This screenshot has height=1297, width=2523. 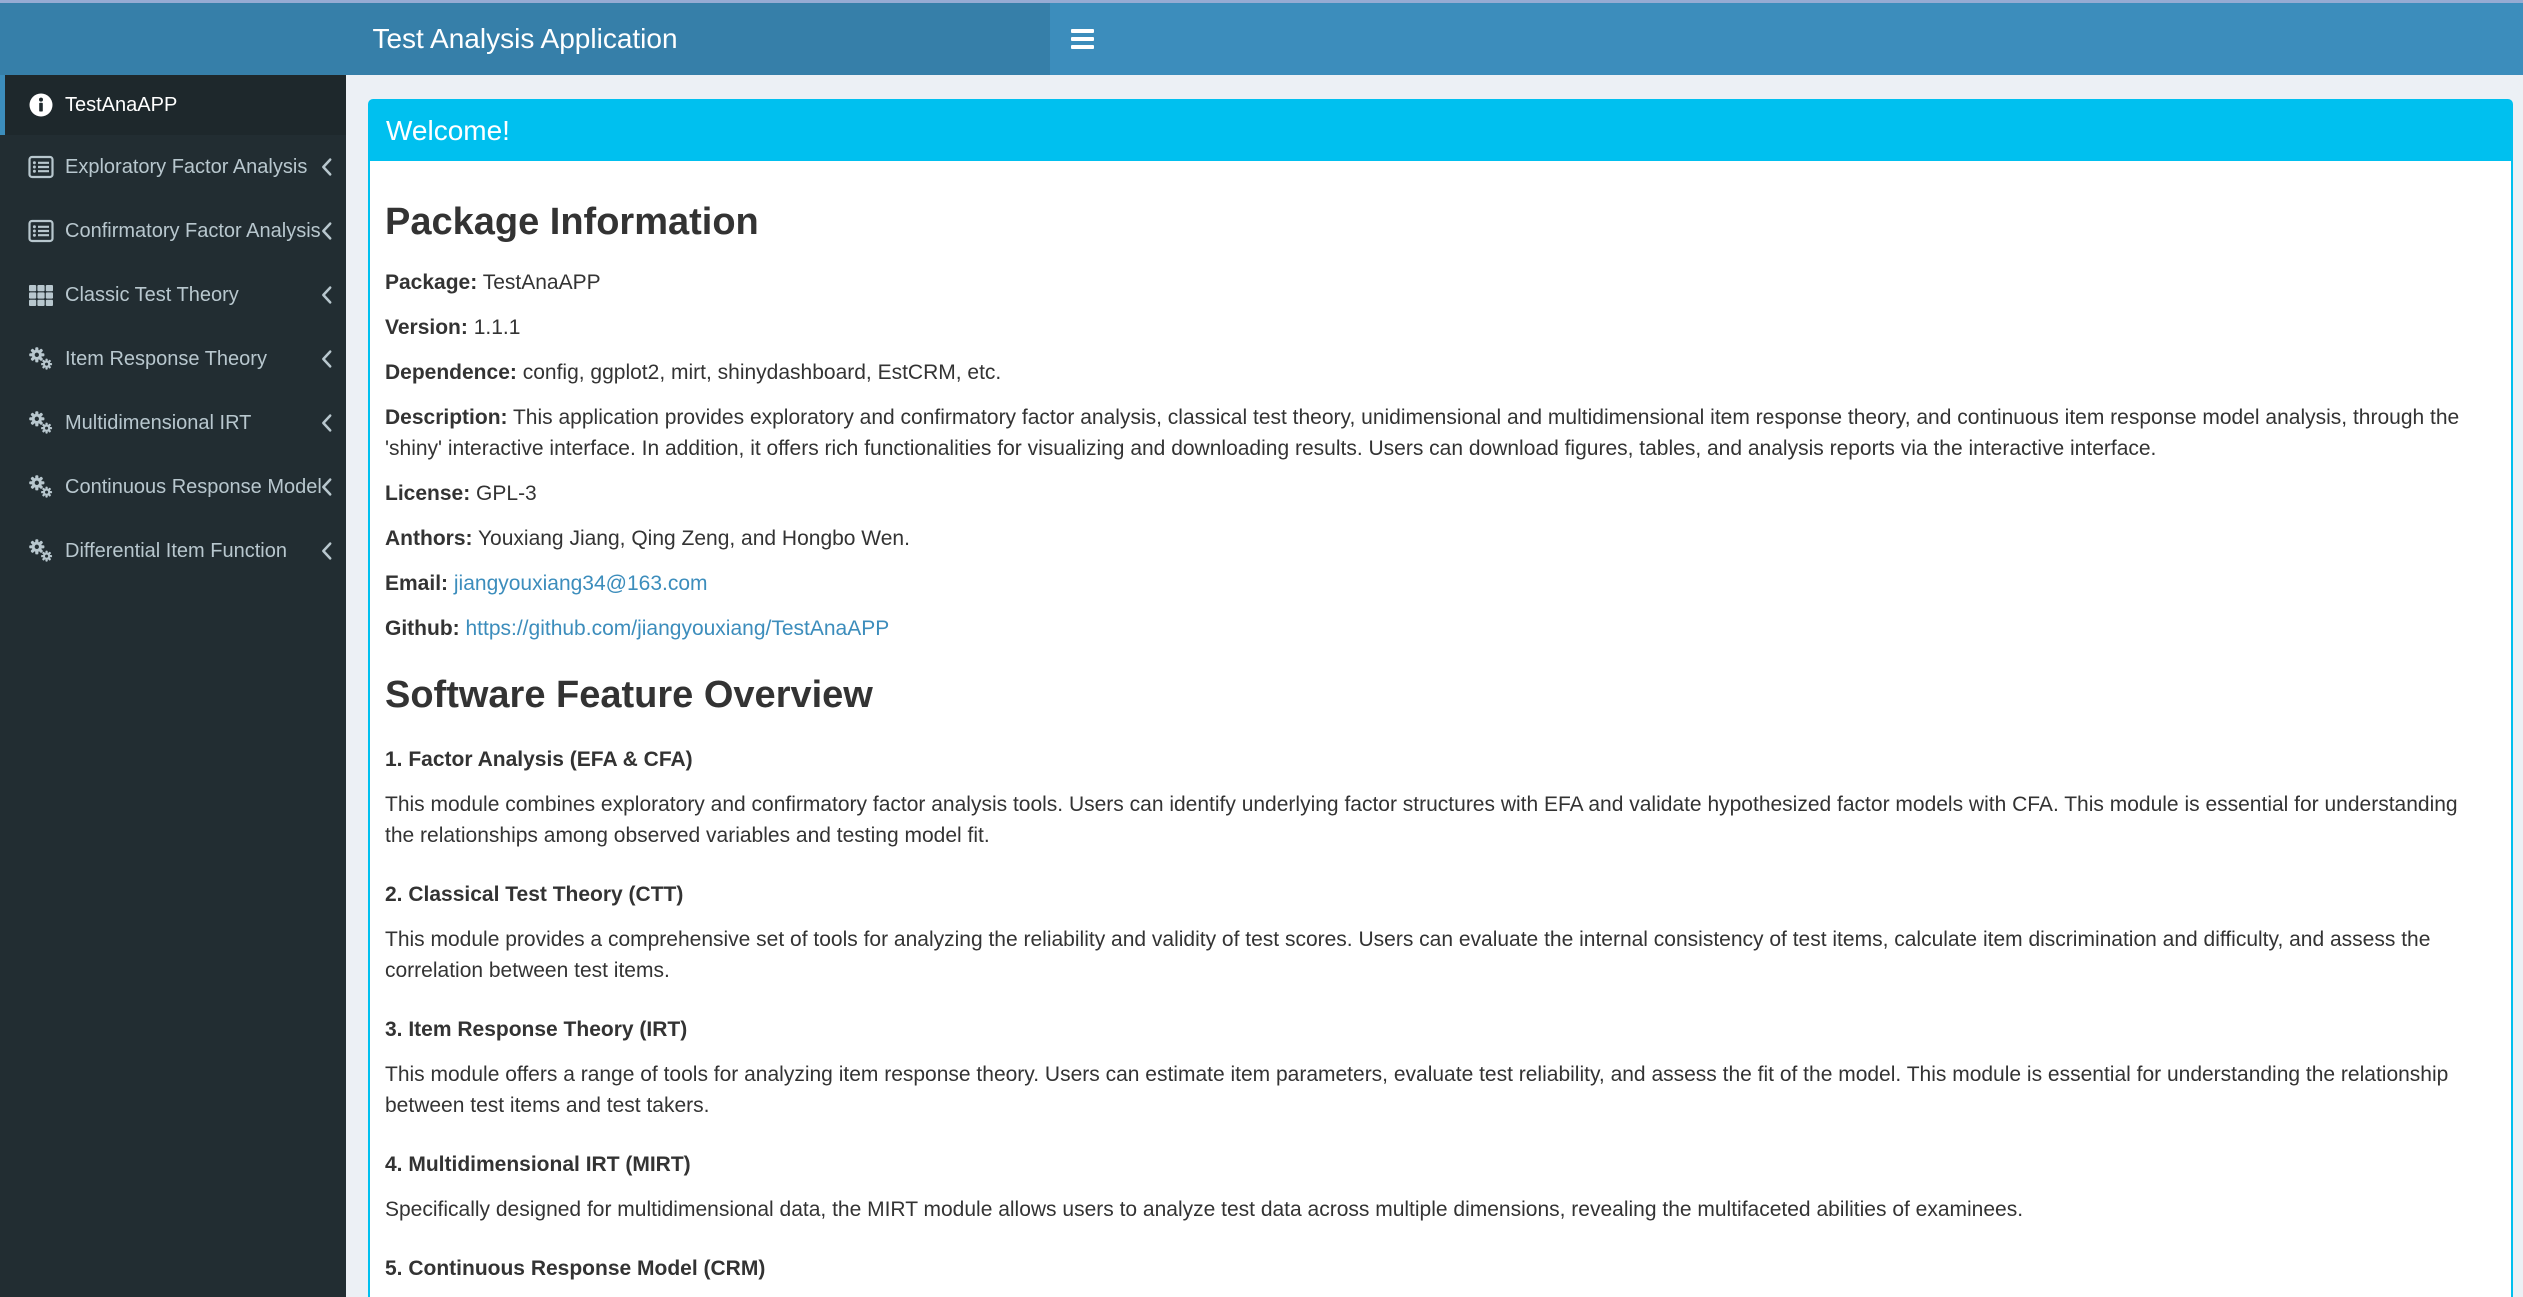 I want to click on sidebar-item-multidimensional-irt: Multidimensional IRT, so click(x=173, y=423).